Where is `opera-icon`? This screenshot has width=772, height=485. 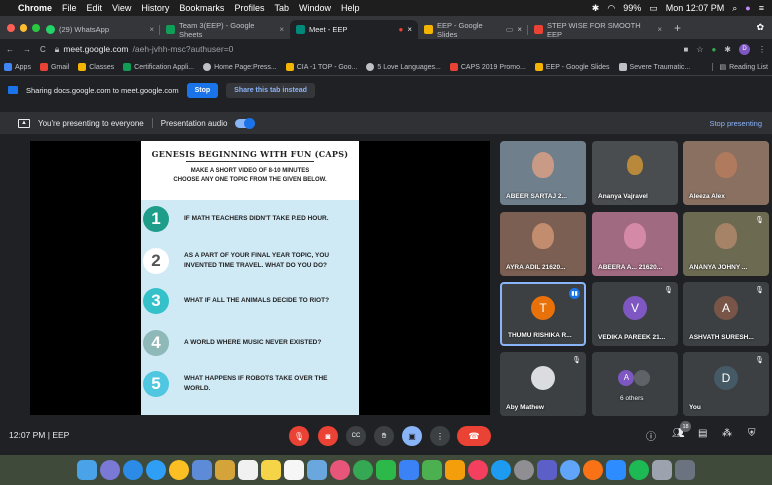 opera-icon is located at coordinates (570, 470).